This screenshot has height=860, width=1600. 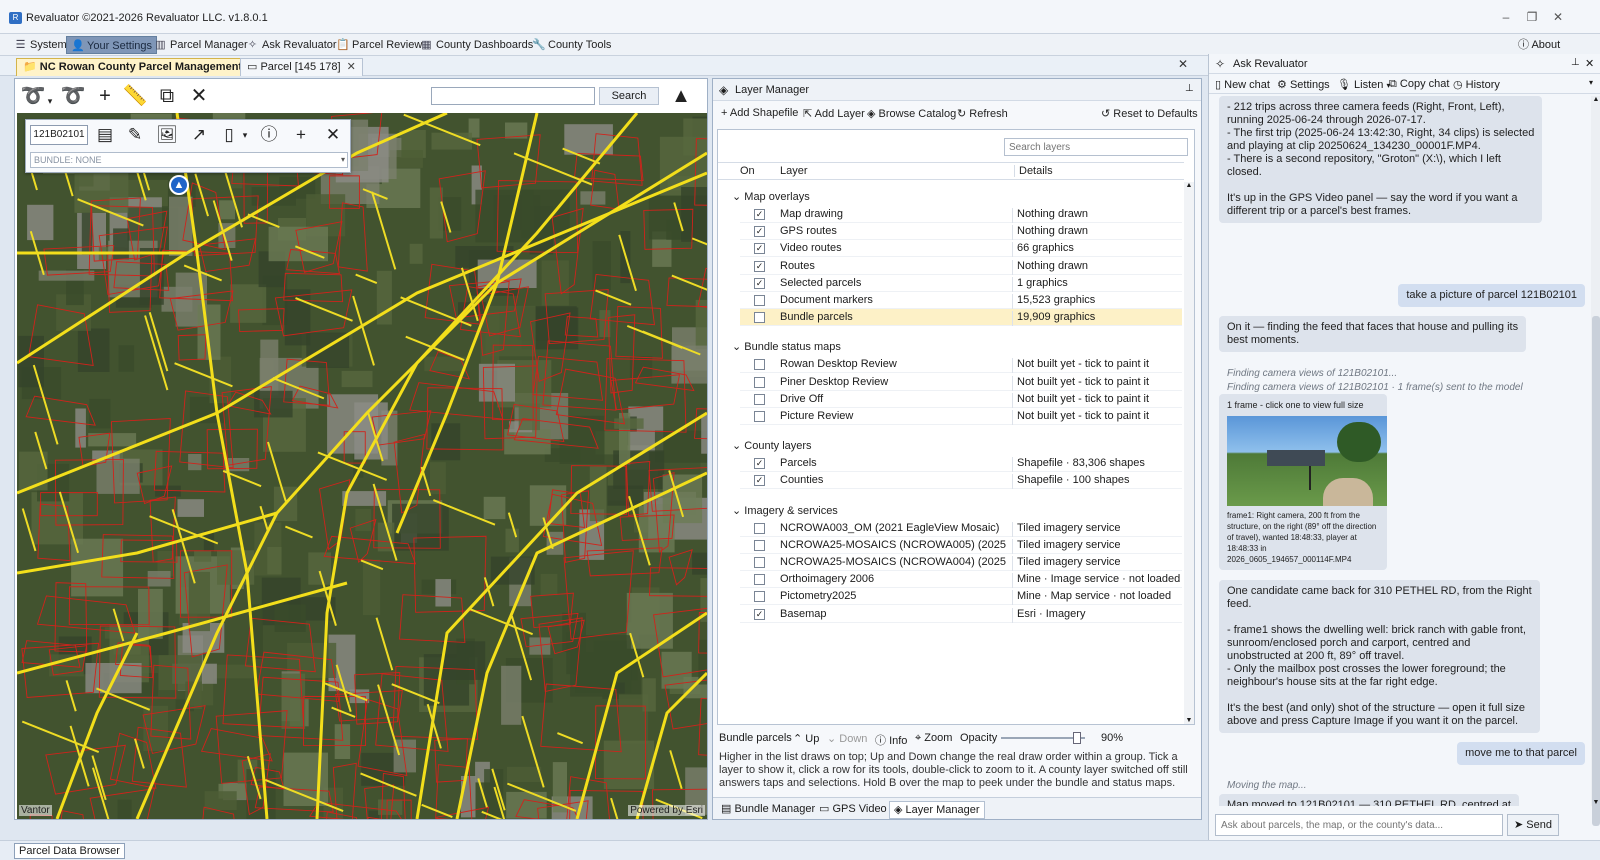 What do you see at coordinates (768, 810) in the screenshot?
I see `bottom-tab-0: ▤ Bundle Manager` at bounding box center [768, 810].